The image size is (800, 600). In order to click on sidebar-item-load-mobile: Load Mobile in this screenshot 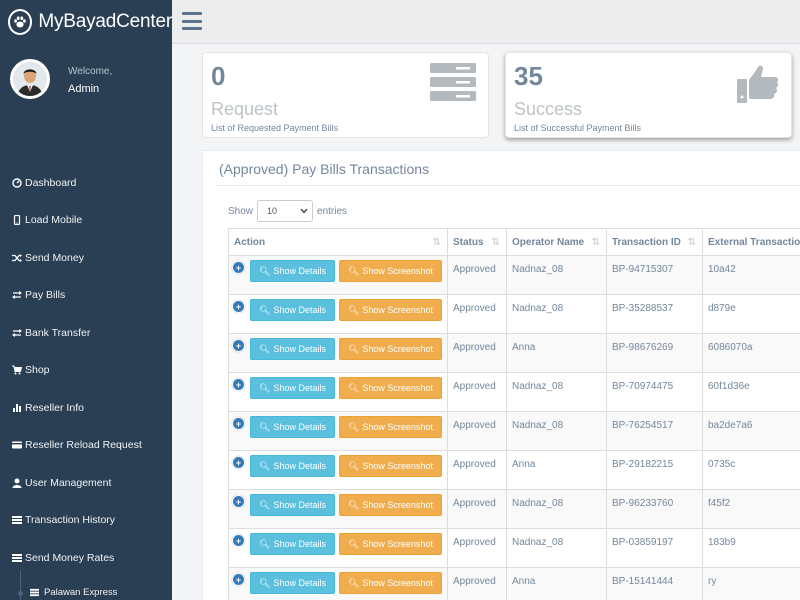, I will do `click(86, 221)`.